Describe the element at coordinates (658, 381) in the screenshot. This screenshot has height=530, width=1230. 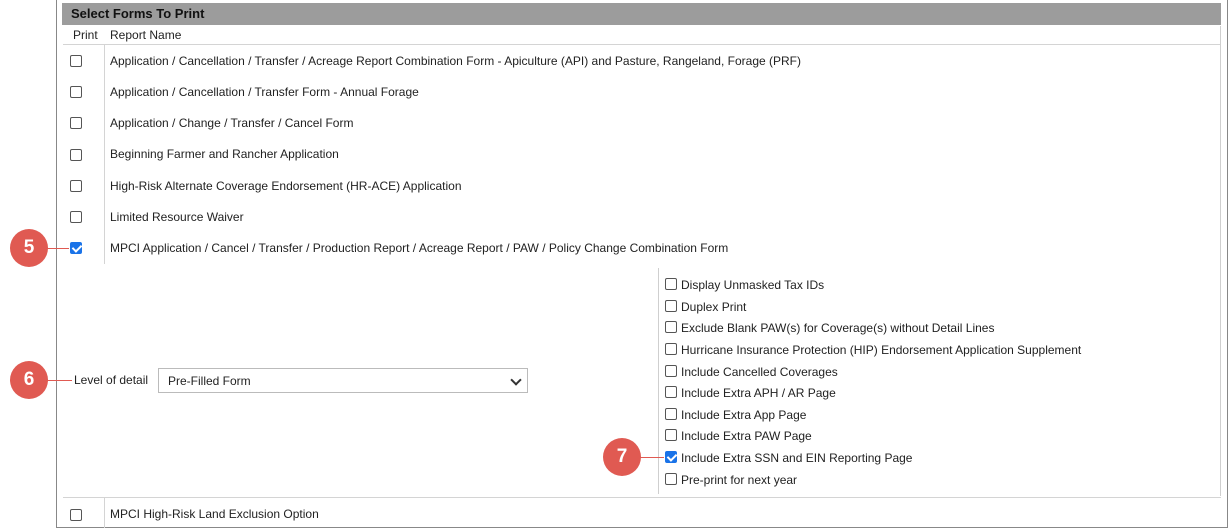
I see `options-divider` at that location.